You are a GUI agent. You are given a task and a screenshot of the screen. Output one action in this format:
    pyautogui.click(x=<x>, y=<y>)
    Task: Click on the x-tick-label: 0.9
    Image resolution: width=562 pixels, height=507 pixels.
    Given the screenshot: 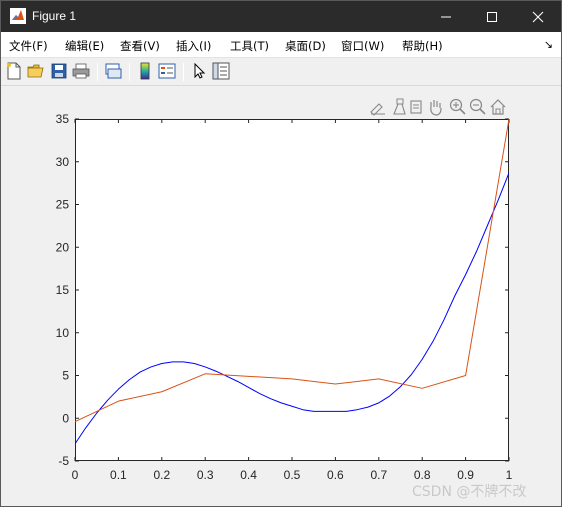 What is the action you would take?
    pyautogui.click(x=465, y=475)
    